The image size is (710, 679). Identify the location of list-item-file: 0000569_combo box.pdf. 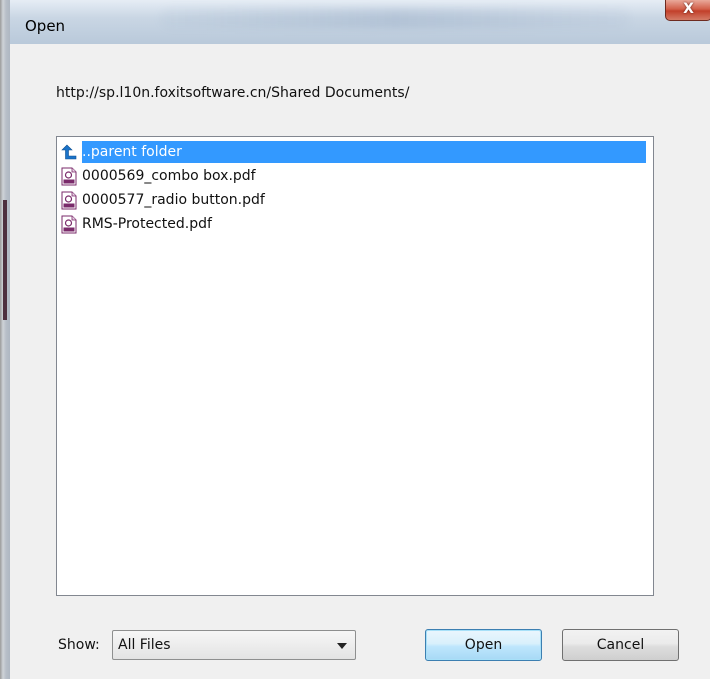
(353, 176).